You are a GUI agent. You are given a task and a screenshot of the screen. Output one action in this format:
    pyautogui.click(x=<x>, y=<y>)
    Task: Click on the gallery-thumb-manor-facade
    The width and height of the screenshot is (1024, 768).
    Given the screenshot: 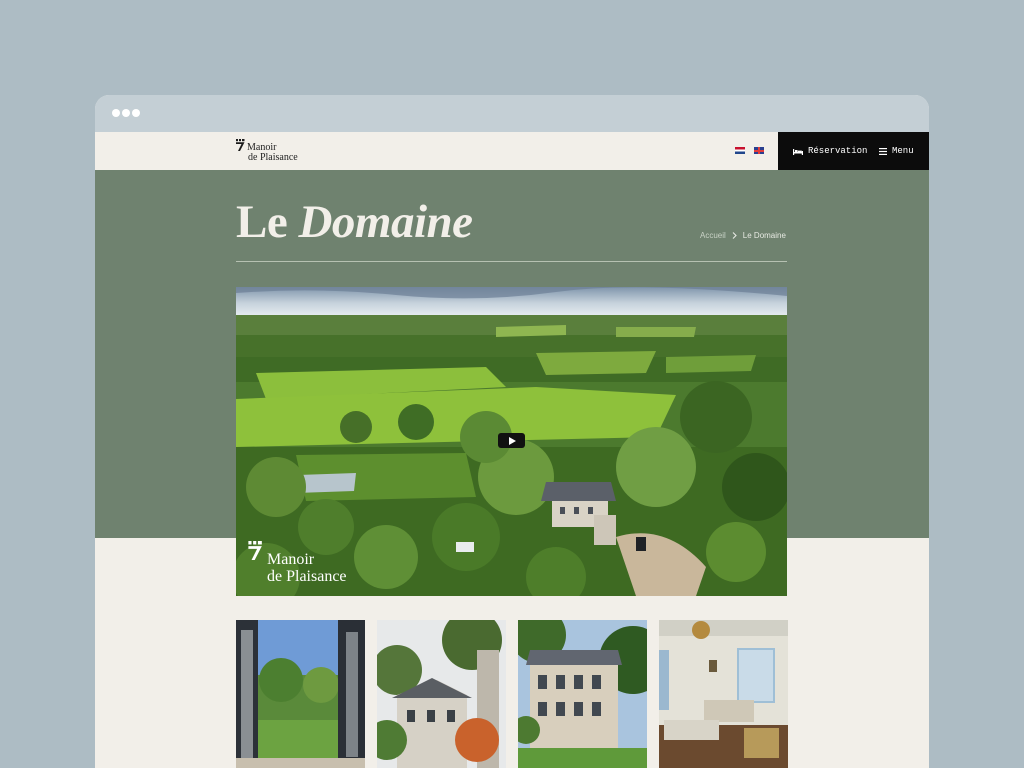 What is the action you would take?
    pyautogui.click(x=582, y=694)
    